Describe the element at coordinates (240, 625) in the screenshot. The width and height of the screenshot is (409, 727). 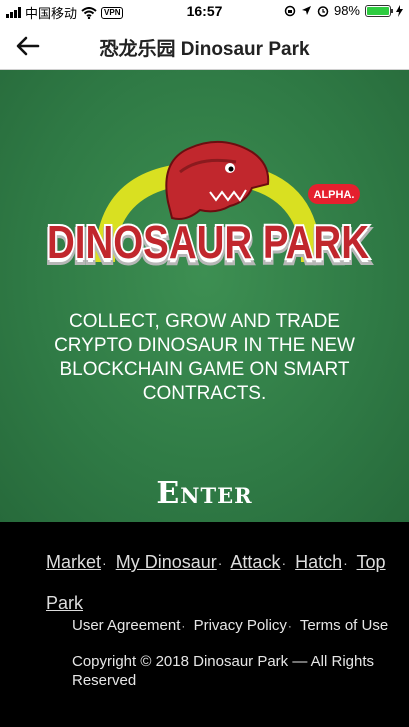
I see `privacy-policy-link: Privacy Policy` at that location.